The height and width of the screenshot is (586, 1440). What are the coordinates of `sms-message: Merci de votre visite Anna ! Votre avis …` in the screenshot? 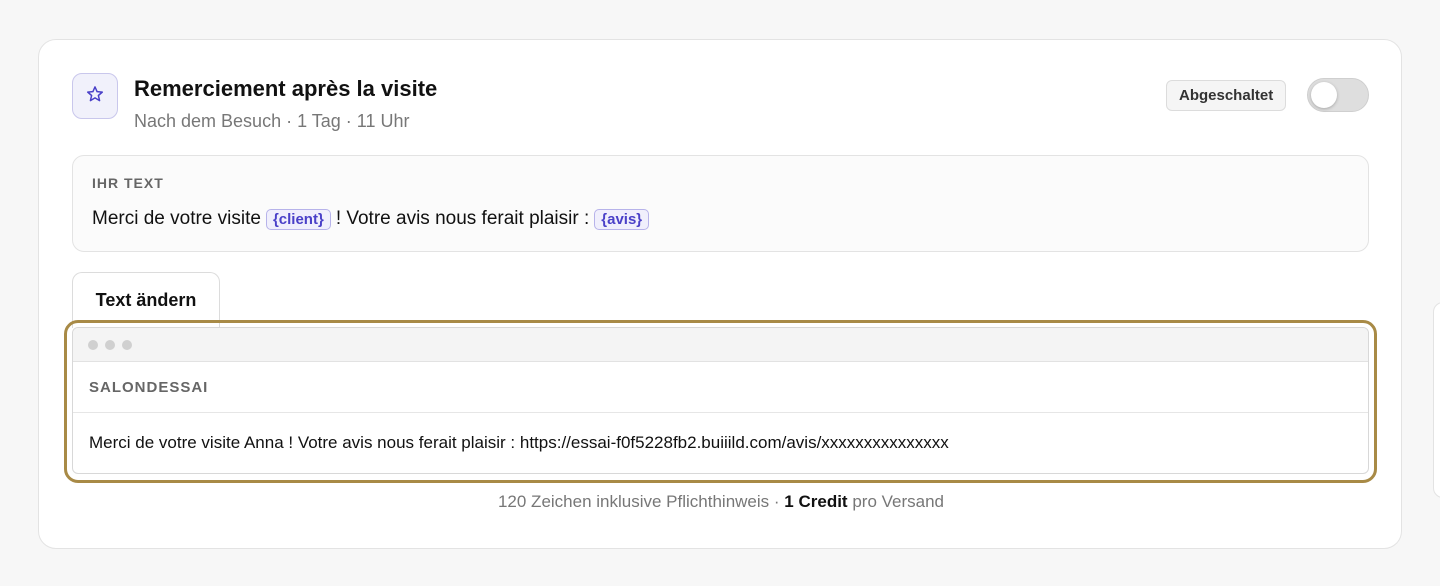 It's located at (519, 442).